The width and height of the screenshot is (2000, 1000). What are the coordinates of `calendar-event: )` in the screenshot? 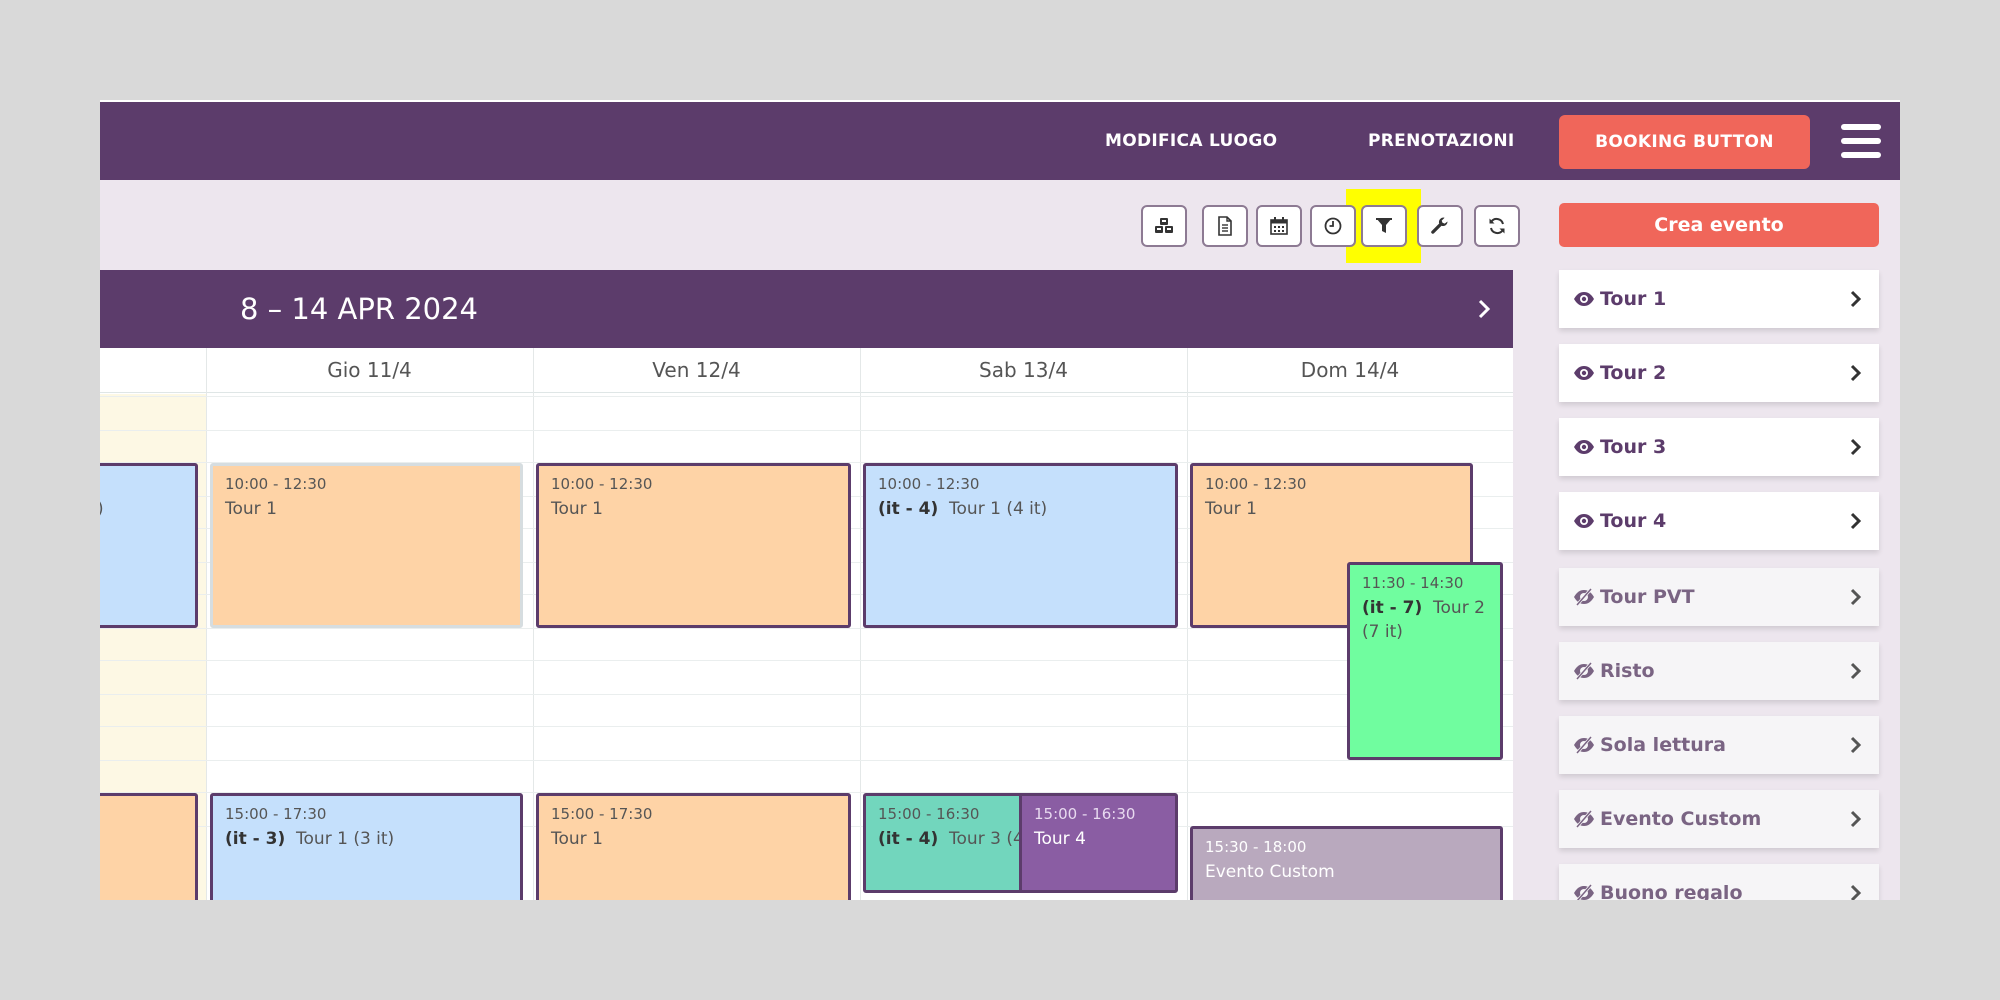 It's located at (149, 545).